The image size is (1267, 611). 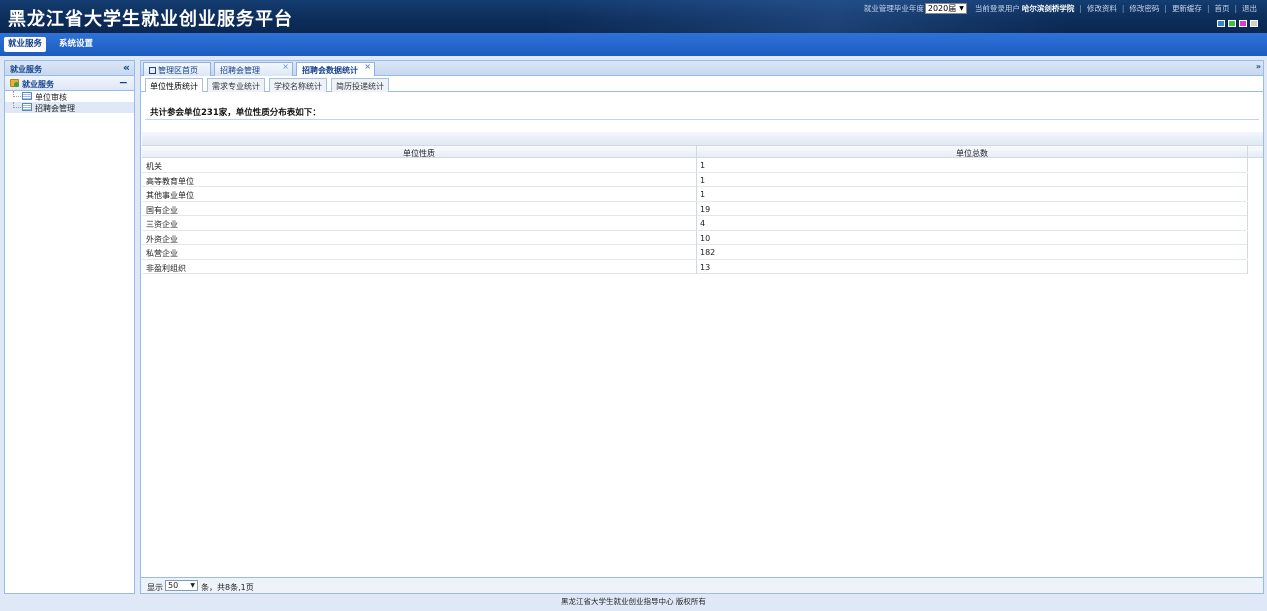 I want to click on top-nav: 就业服务 系统设置, so click(x=633, y=44).